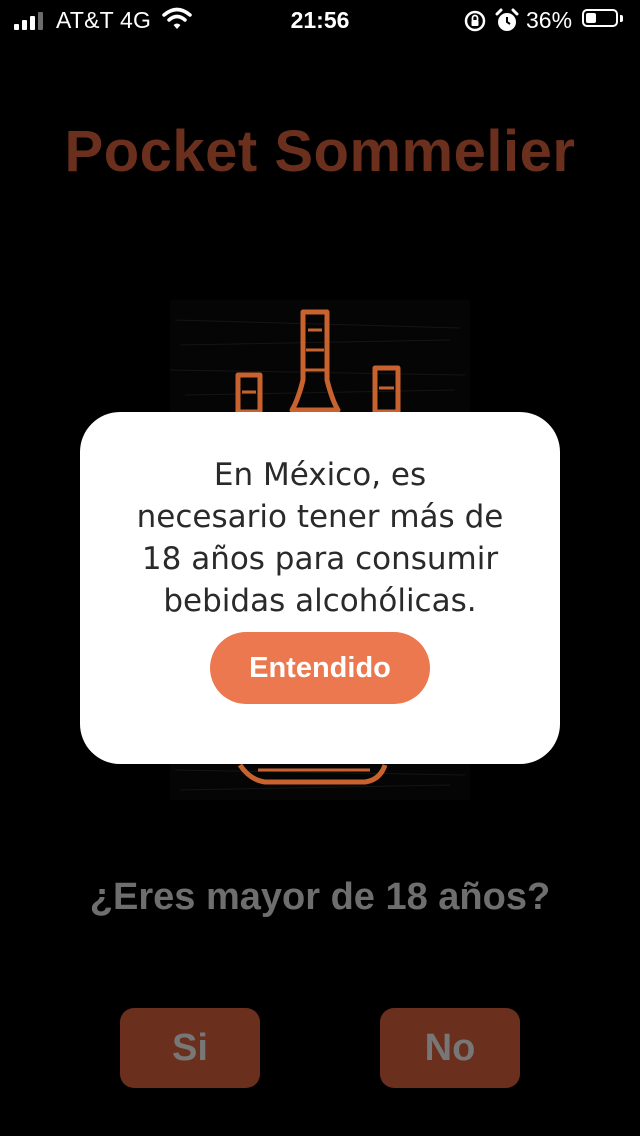 The image size is (640, 1136). What do you see at coordinates (320, 559) in the screenshot?
I see `alert-message-line: 18 años para consumir` at bounding box center [320, 559].